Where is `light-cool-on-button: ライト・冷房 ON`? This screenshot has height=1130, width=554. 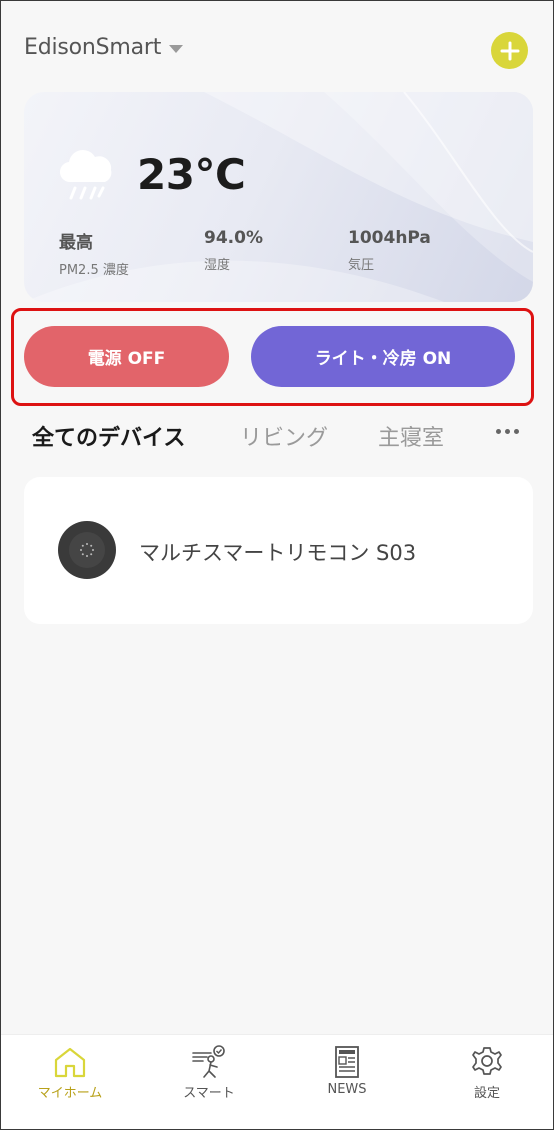
light-cool-on-button: ライト・冷房 ON is located at coordinates (383, 356).